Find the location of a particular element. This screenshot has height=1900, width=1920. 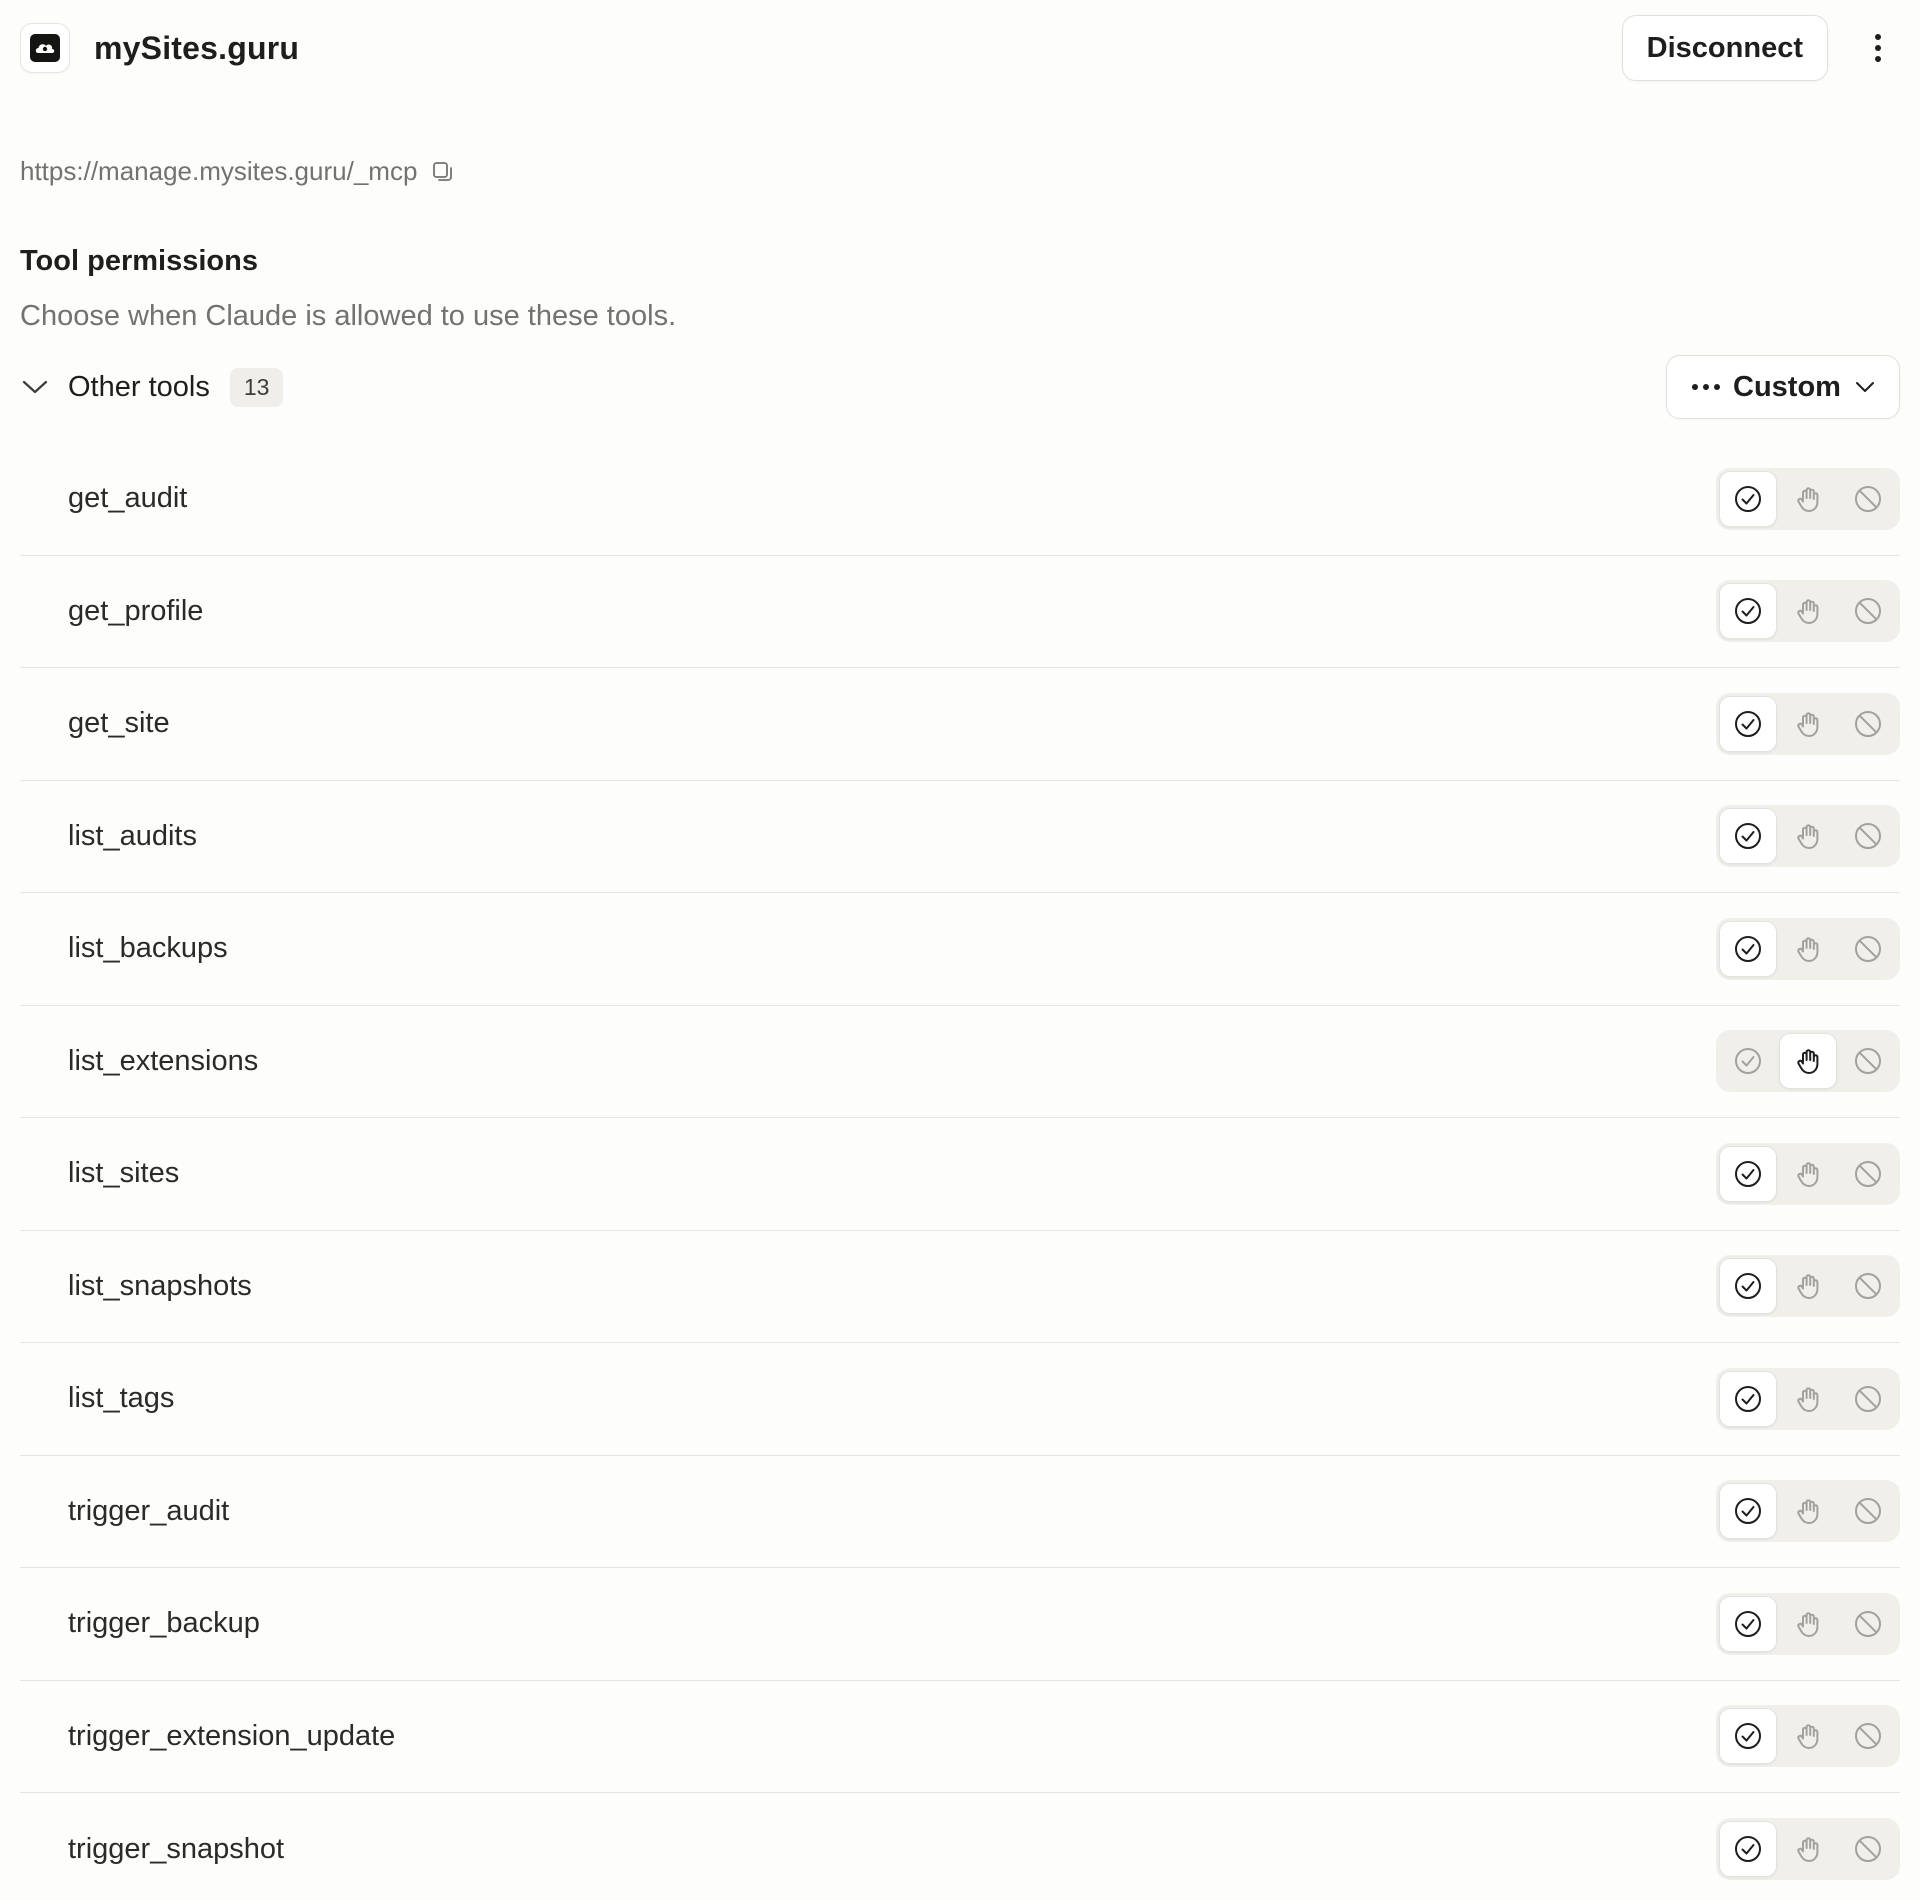

more-horizontal-icon is located at coordinates (1706, 387).